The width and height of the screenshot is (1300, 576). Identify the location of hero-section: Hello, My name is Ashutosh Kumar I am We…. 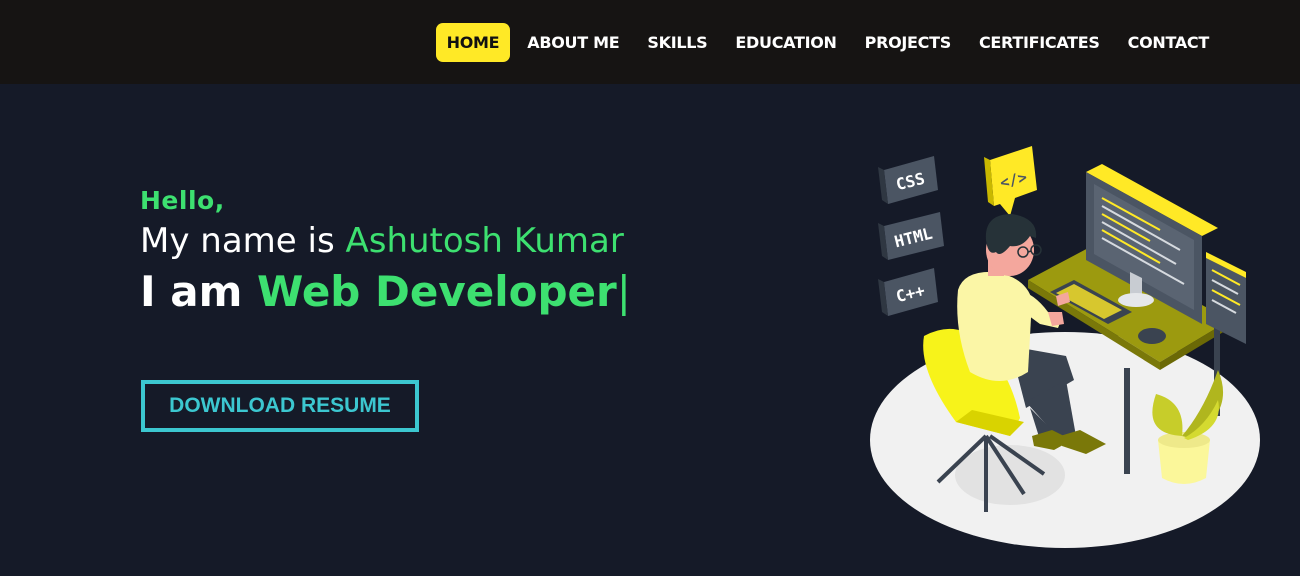
(385, 251).